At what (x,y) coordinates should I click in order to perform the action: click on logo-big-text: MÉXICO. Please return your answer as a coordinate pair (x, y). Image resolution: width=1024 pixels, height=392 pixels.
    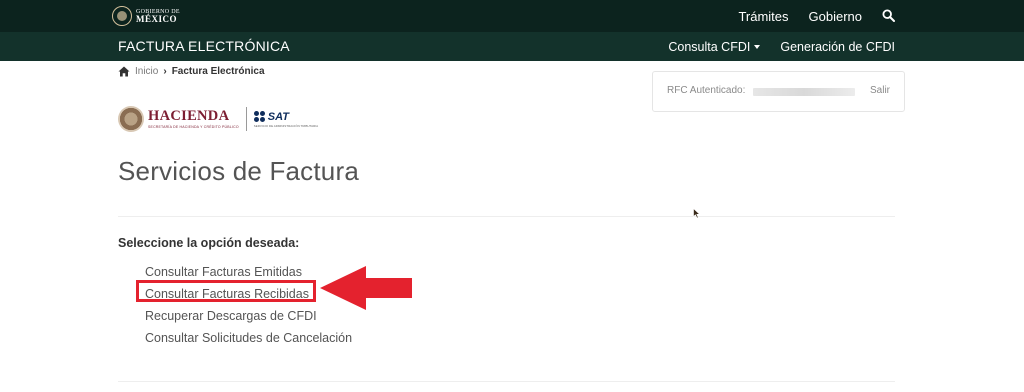
    Looking at the image, I should click on (156, 18).